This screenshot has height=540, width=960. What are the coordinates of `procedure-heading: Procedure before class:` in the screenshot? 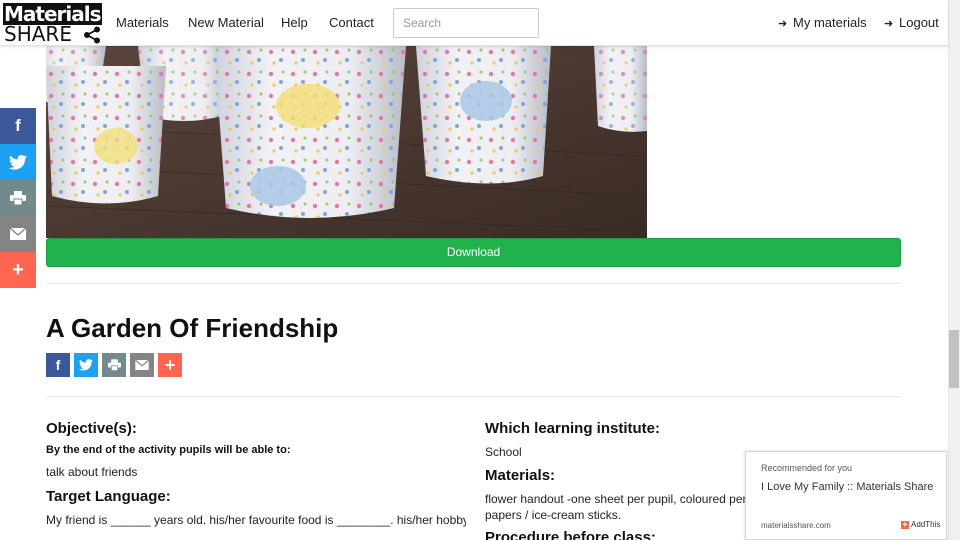 It's located at (570, 534).